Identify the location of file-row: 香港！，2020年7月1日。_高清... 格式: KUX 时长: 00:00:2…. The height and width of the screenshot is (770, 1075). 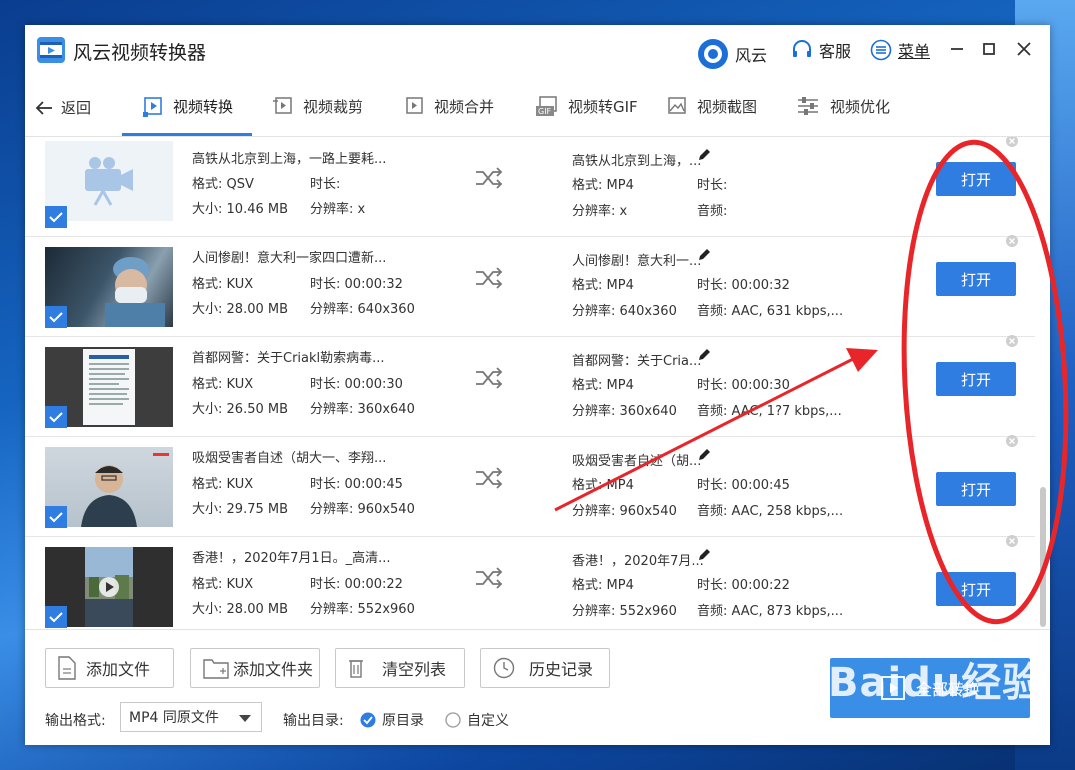
(530, 582).